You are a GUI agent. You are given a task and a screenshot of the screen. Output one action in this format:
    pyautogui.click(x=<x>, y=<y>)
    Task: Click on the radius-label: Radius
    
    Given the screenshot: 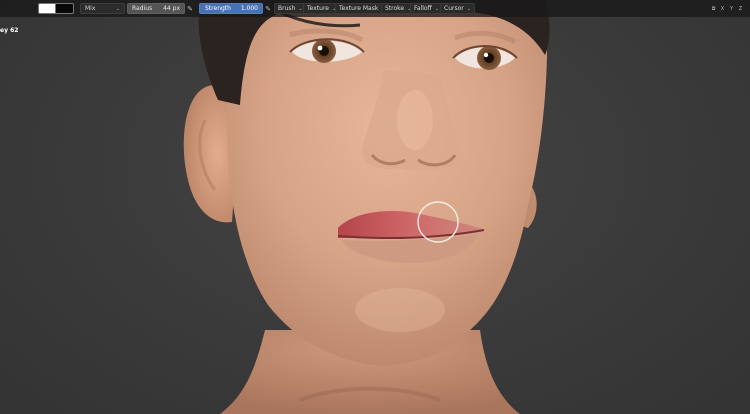 What is the action you would take?
    pyautogui.click(x=142, y=8)
    